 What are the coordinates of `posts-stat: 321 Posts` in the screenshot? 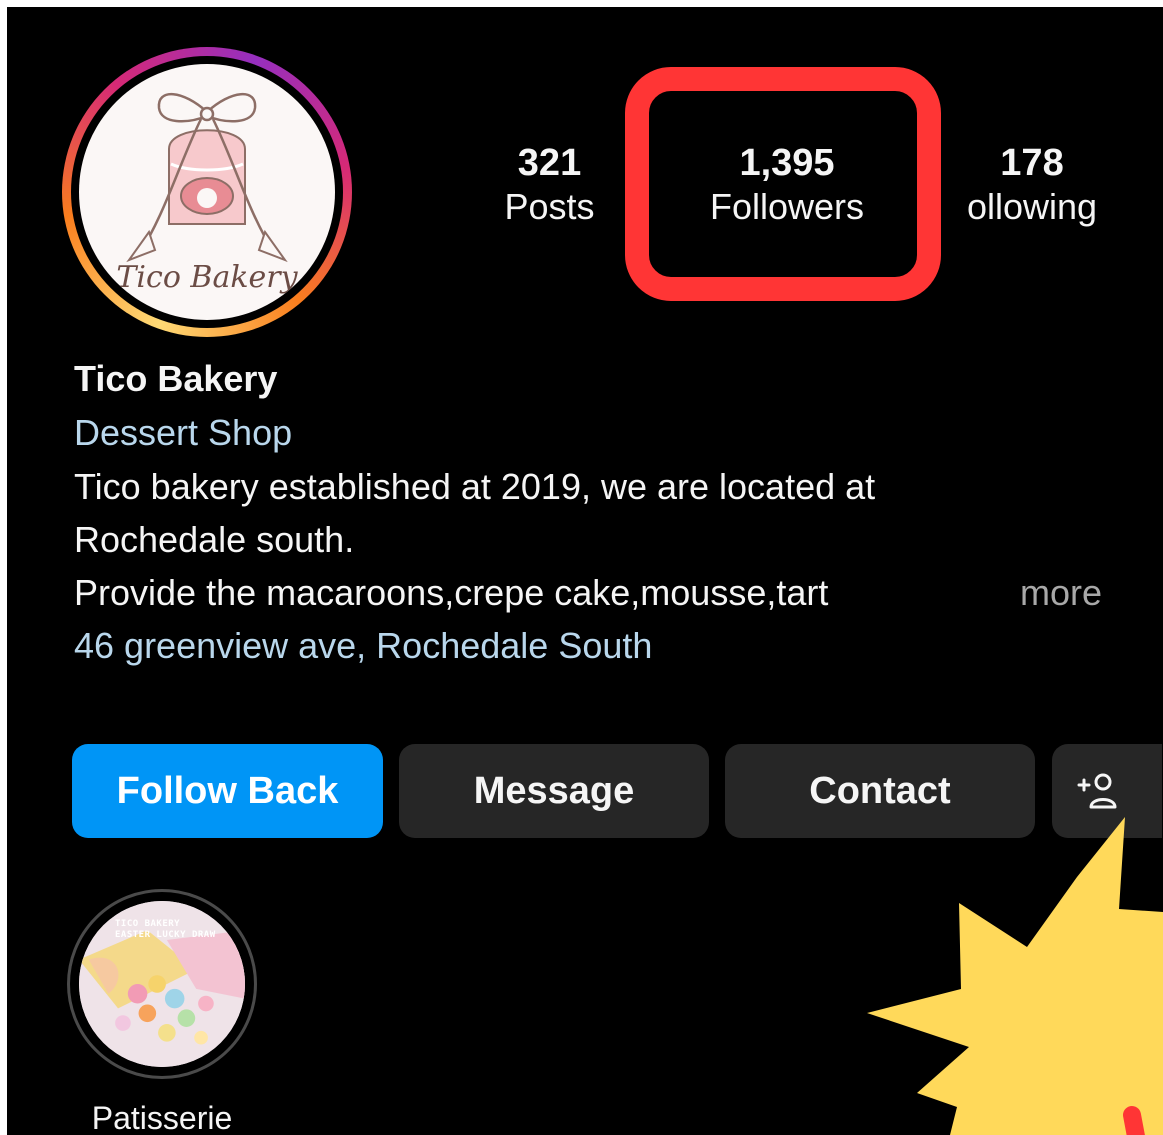 It's located at (549, 185).